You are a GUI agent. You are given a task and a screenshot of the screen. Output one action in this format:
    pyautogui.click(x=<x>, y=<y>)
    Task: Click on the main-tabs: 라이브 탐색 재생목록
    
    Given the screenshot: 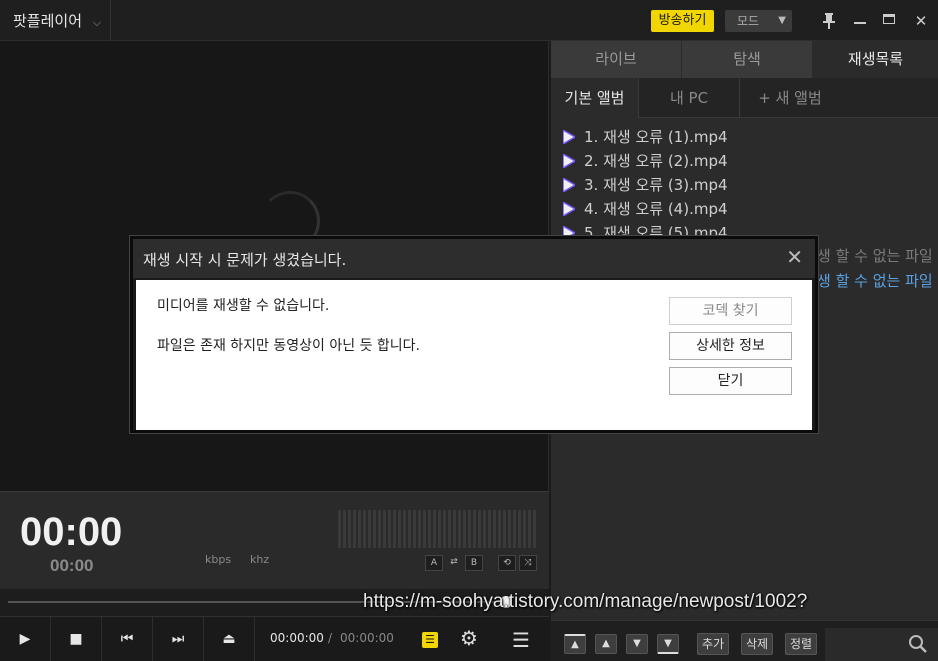 What is the action you would take?
    pyautogui.click(x=744, y=59)
    